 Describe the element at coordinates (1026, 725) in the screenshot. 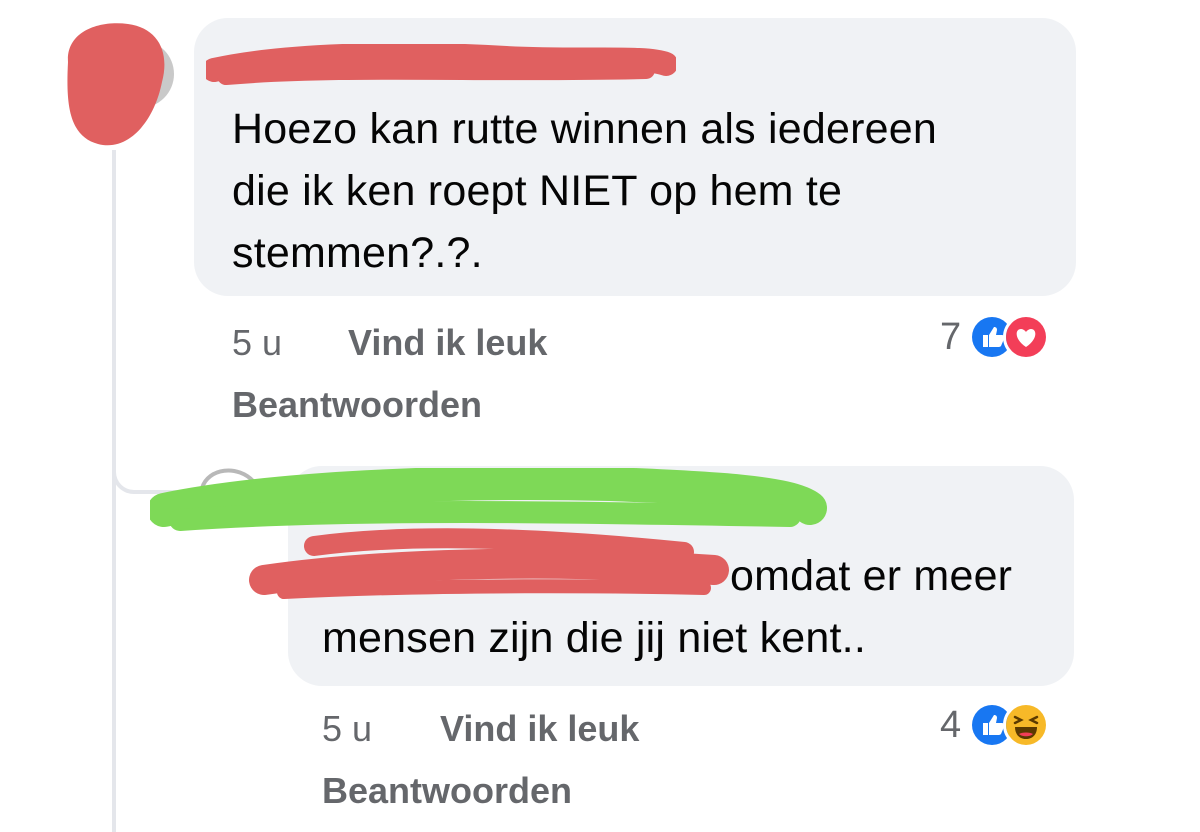

I see `haha-icon` at that location.